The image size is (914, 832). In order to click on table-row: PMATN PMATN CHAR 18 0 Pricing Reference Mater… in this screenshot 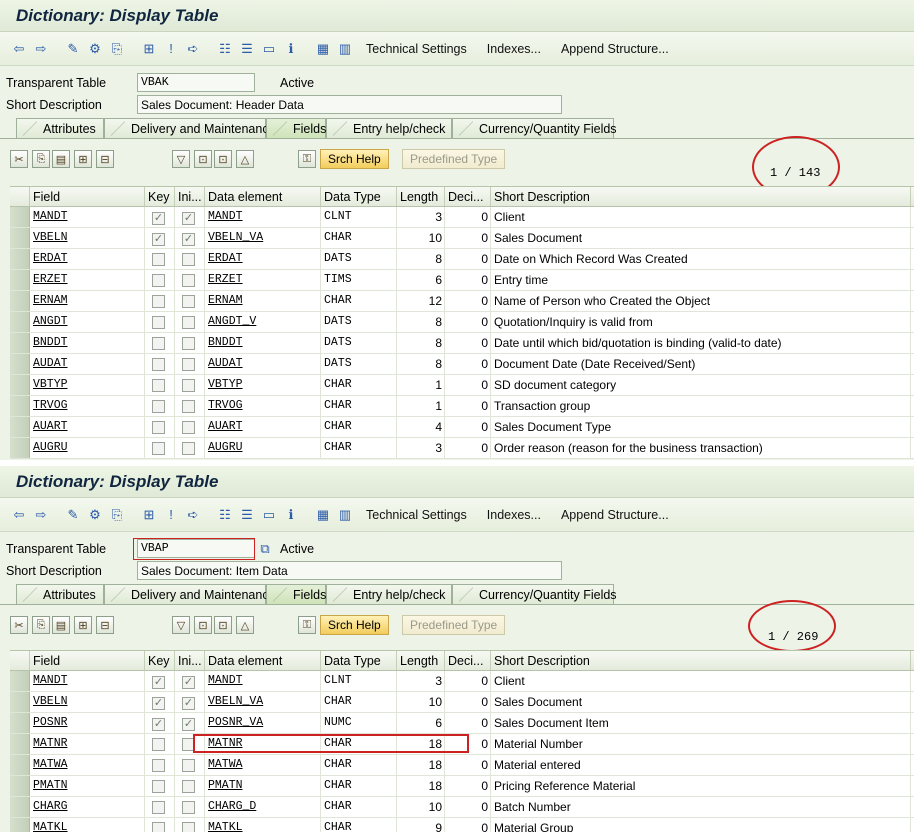, I will do `click(462, 786)`.